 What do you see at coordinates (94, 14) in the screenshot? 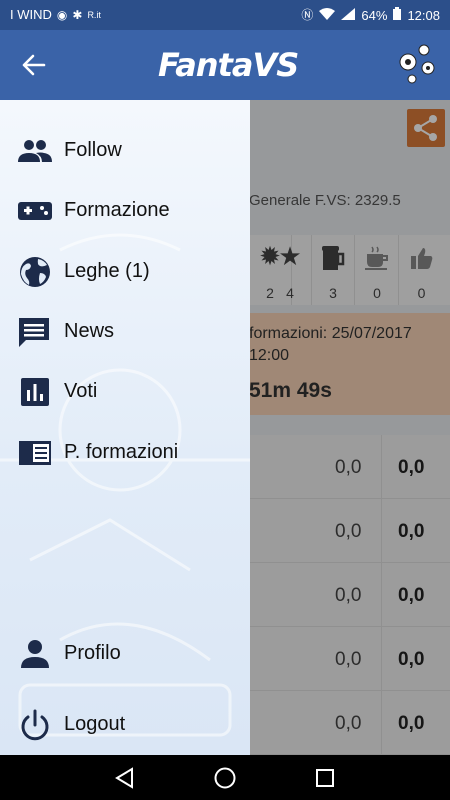
I see `notification-label: R.it` at bounding box center [94, 14].